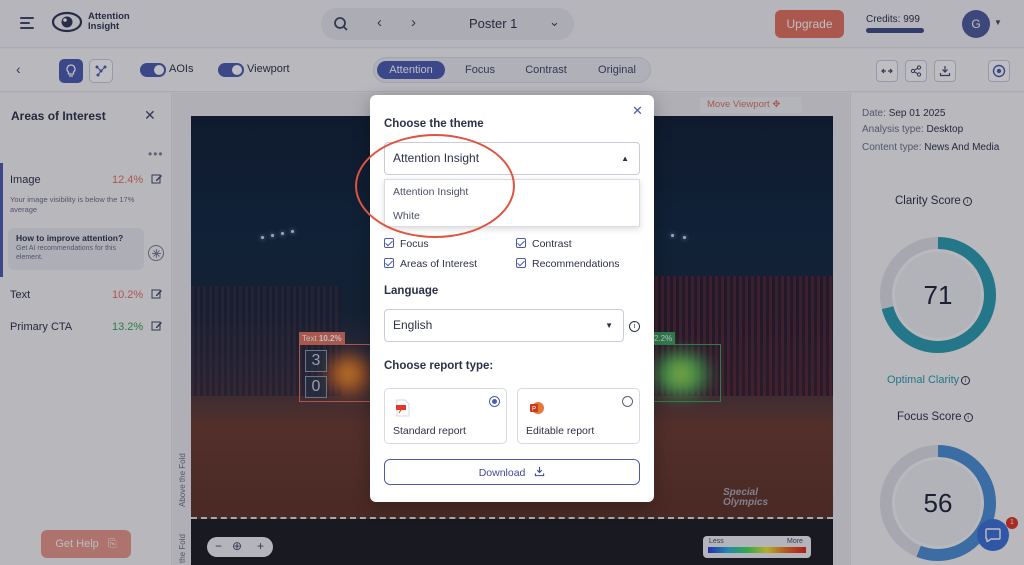 This screenshot has width=1024, height=565. I want to click on checkbox-label: Focus, so click(414, 244).